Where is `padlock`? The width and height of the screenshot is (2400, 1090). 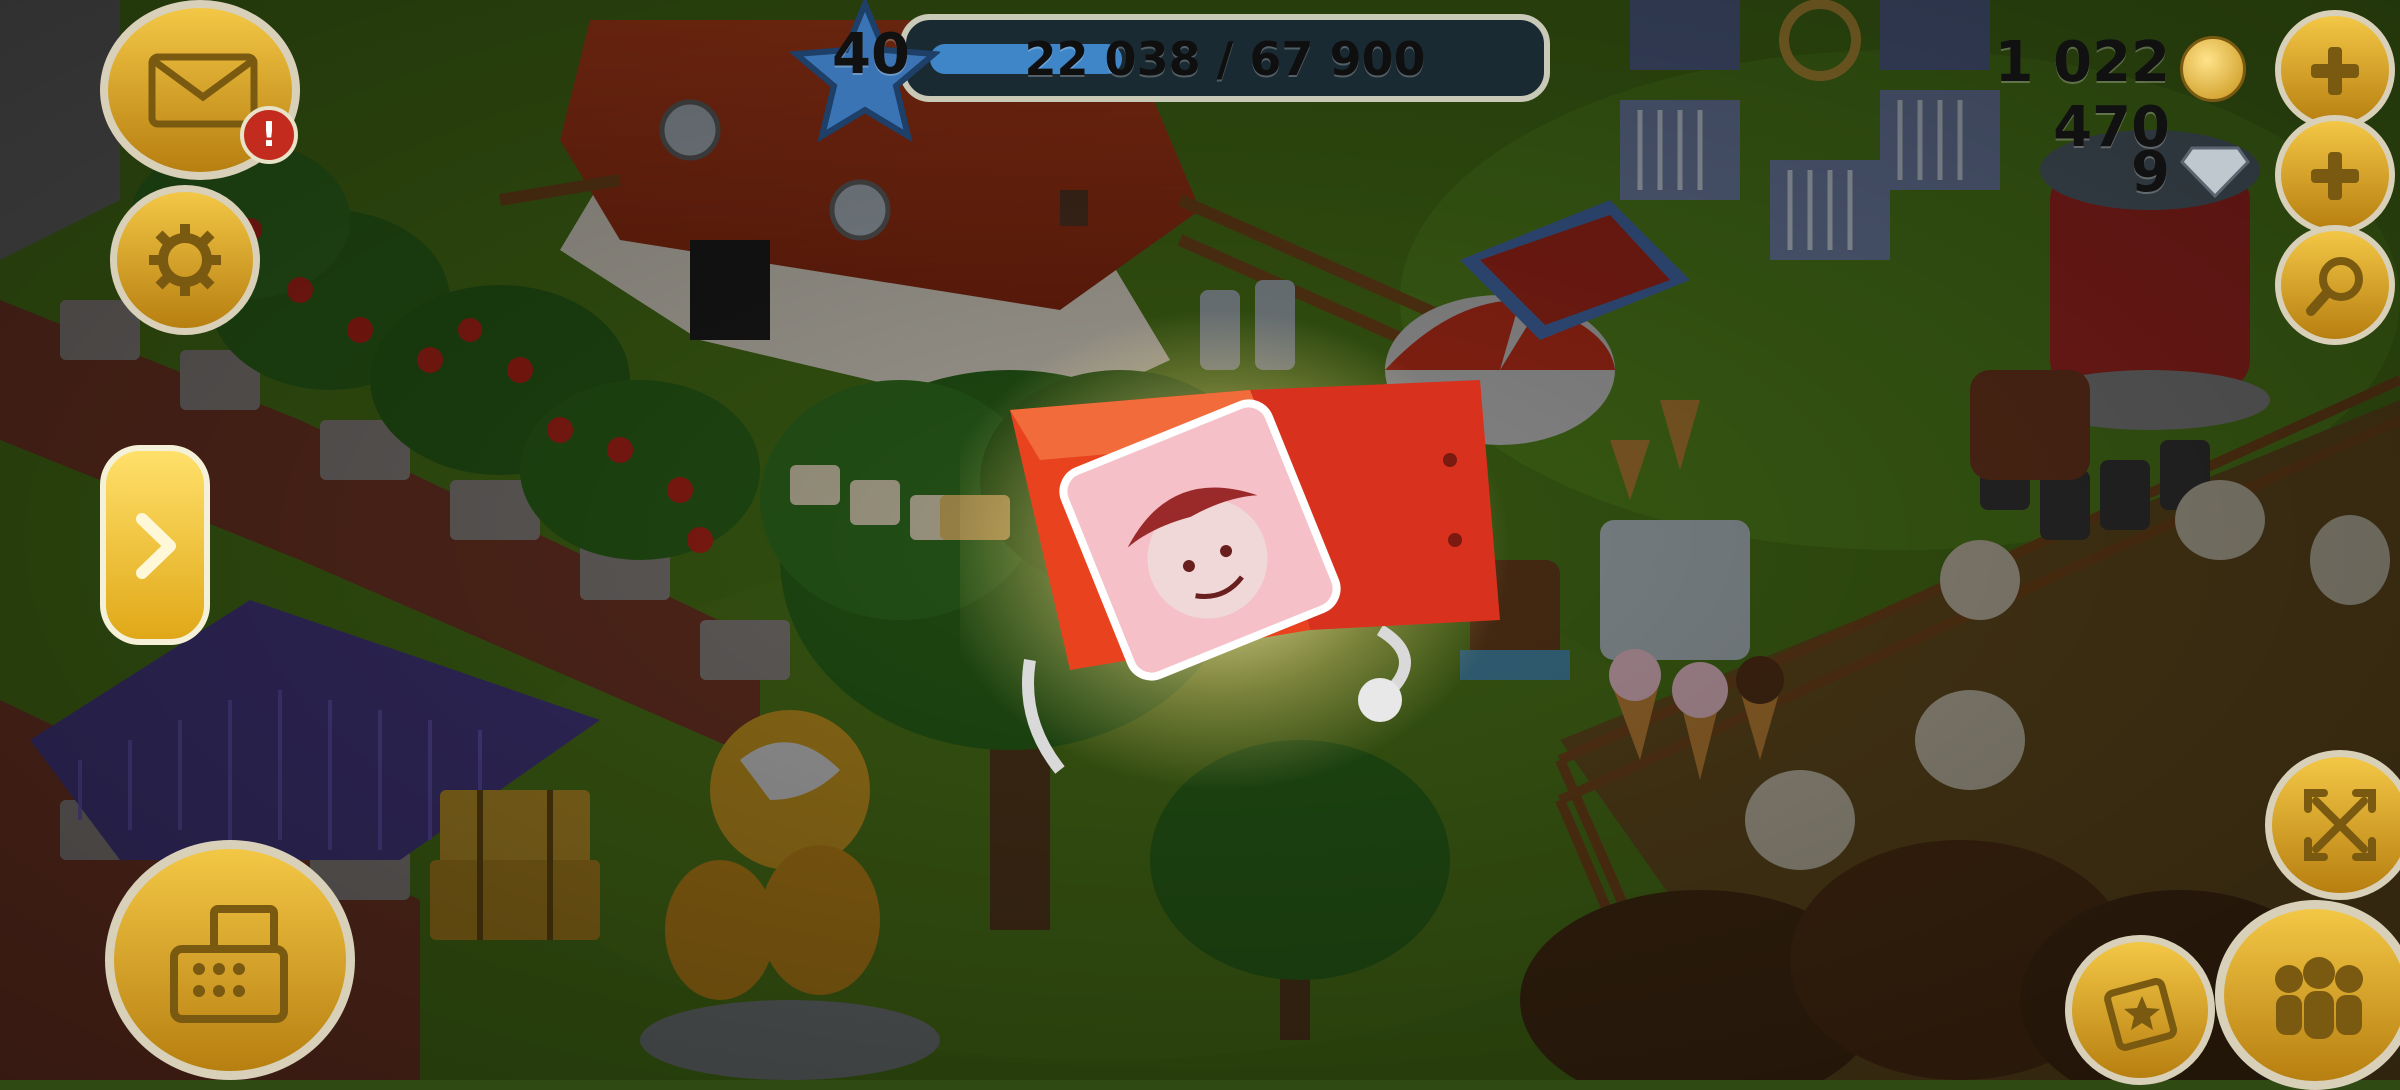 padlock is located at coordinates (1380, 700).